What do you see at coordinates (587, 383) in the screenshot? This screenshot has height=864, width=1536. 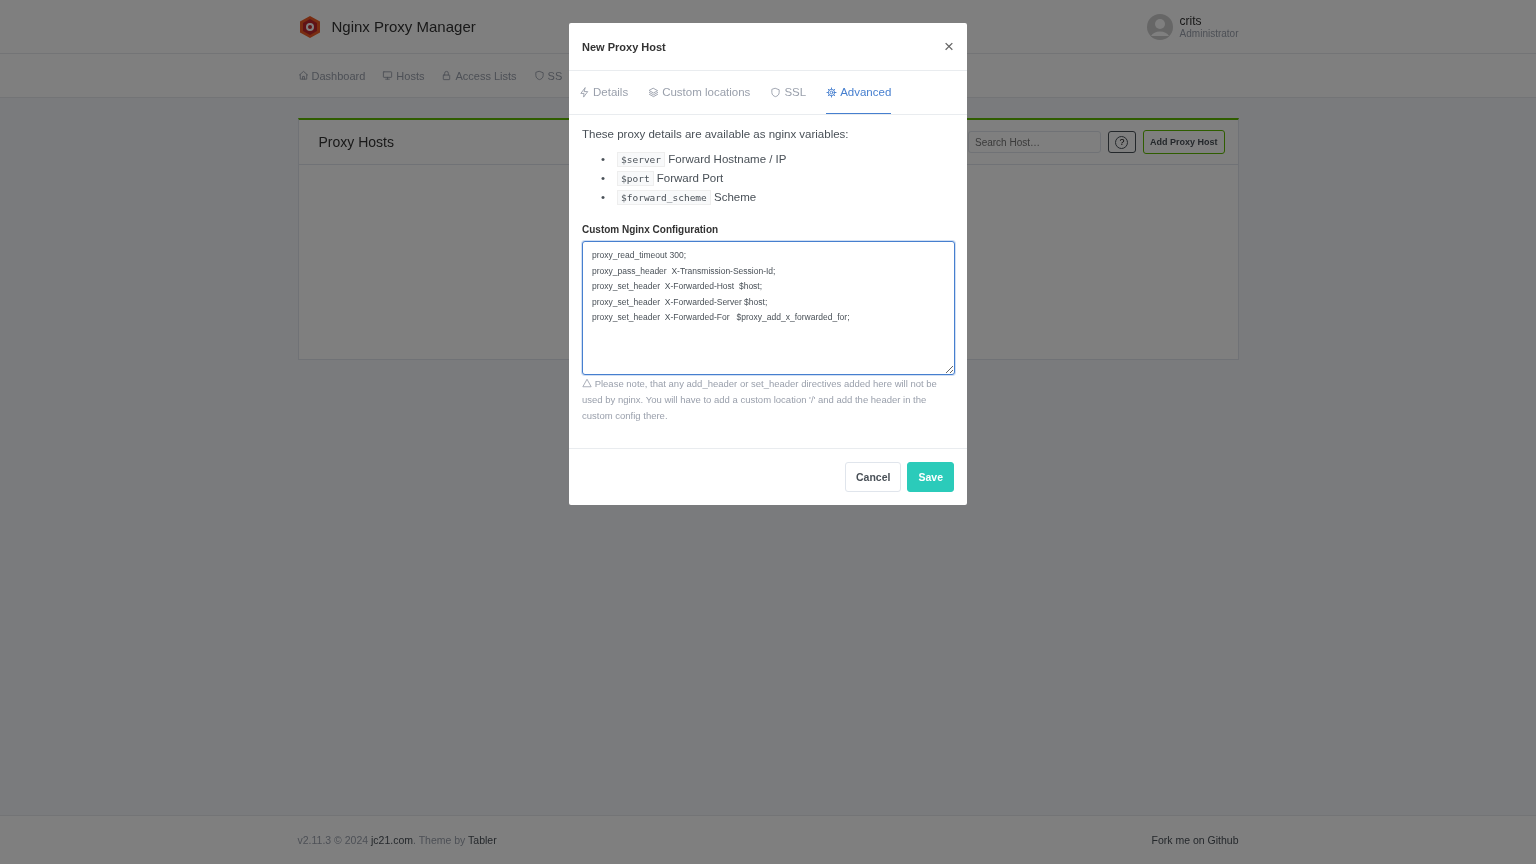 I see `warning-icon` at bounding box center [587, 383].